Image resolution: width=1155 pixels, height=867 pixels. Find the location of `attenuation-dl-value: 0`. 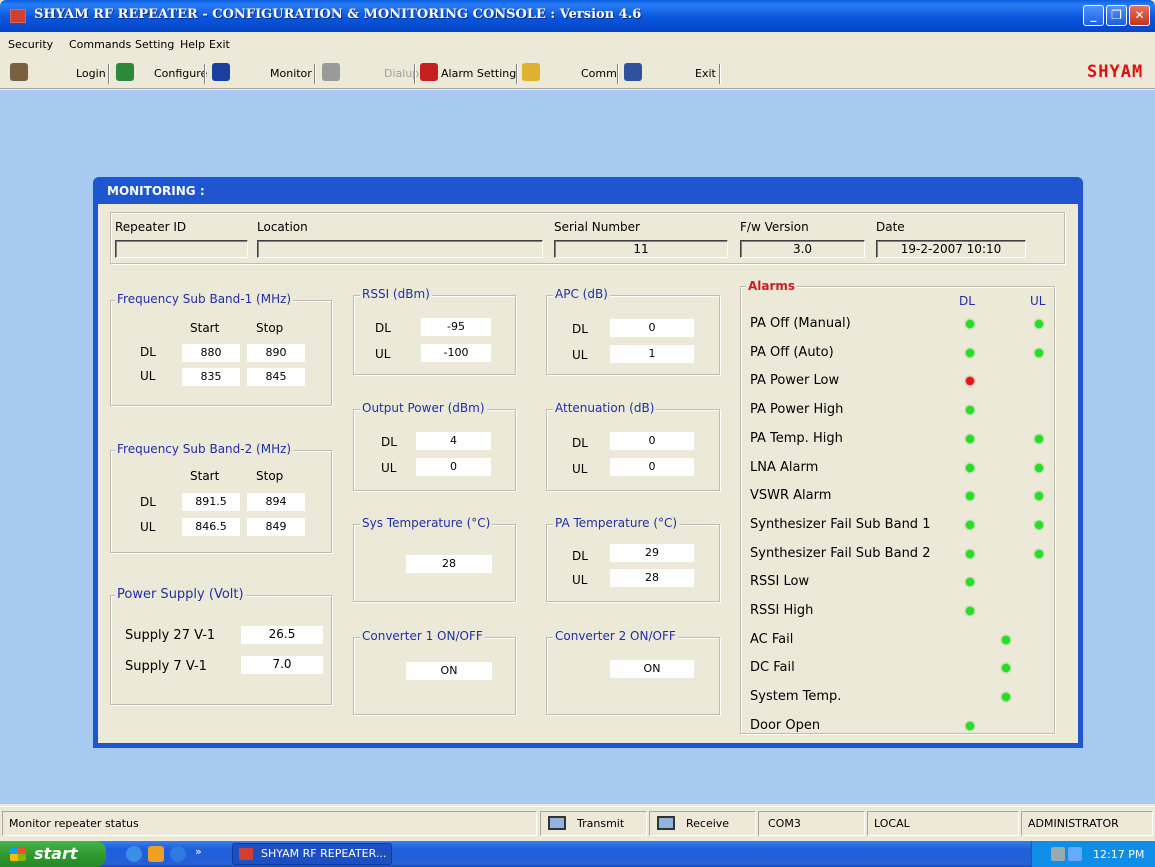

attenuation-dl-value: 0 is located at coordinates (652, 441).